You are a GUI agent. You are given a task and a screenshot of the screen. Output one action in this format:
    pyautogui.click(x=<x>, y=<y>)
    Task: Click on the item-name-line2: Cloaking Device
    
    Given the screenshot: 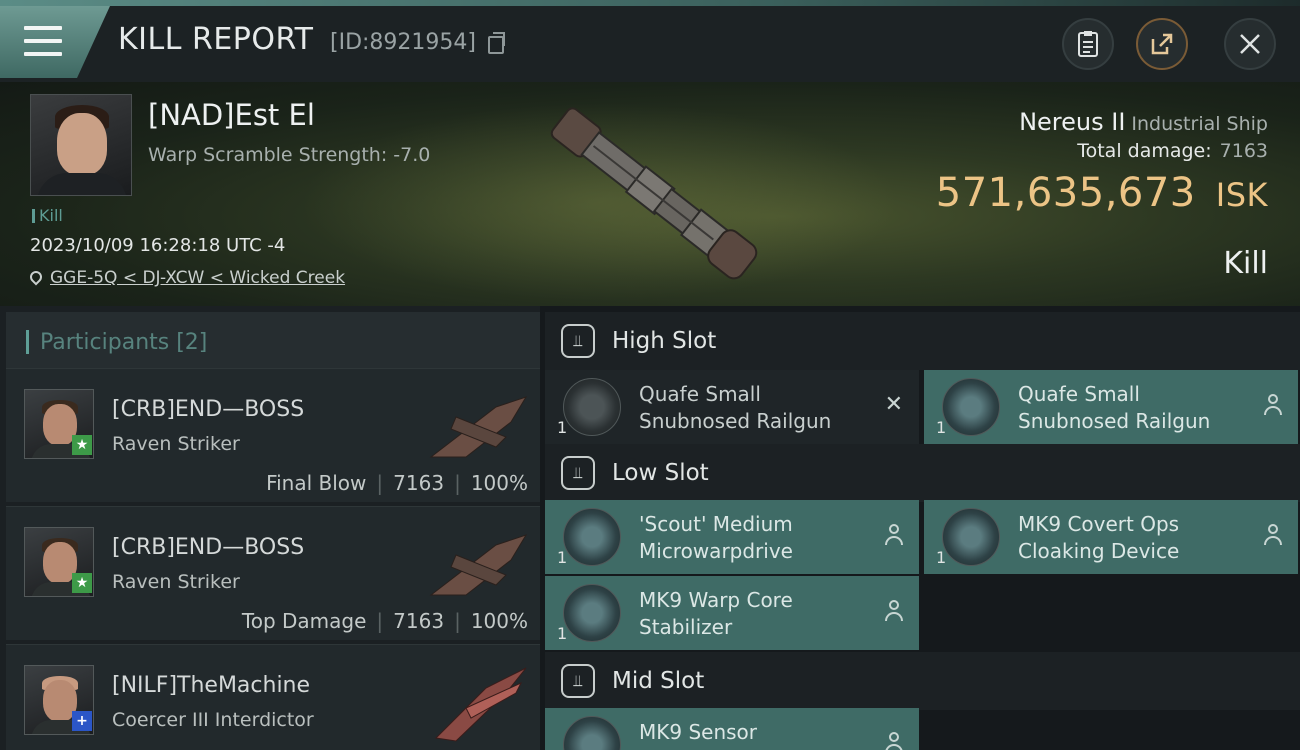 What is the action you would take?
    pyautogui.click(x=1099, y=551)
    